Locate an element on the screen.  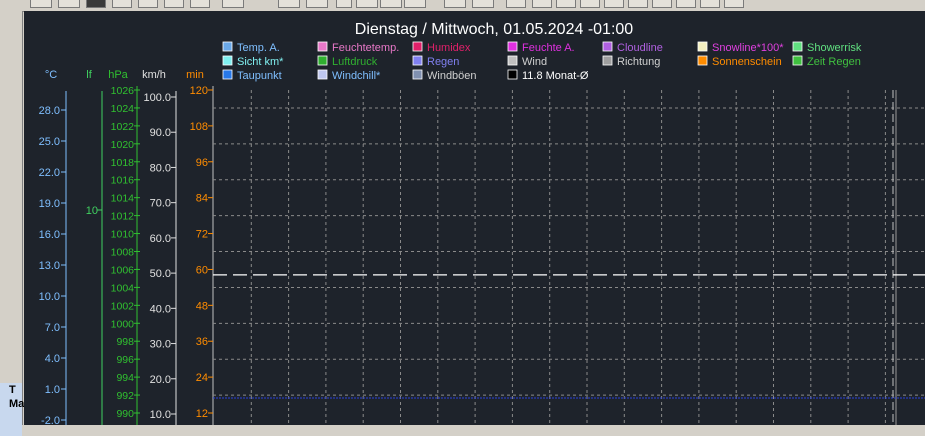
legend-item-label: Humidex is located at coordinates (449, 48).